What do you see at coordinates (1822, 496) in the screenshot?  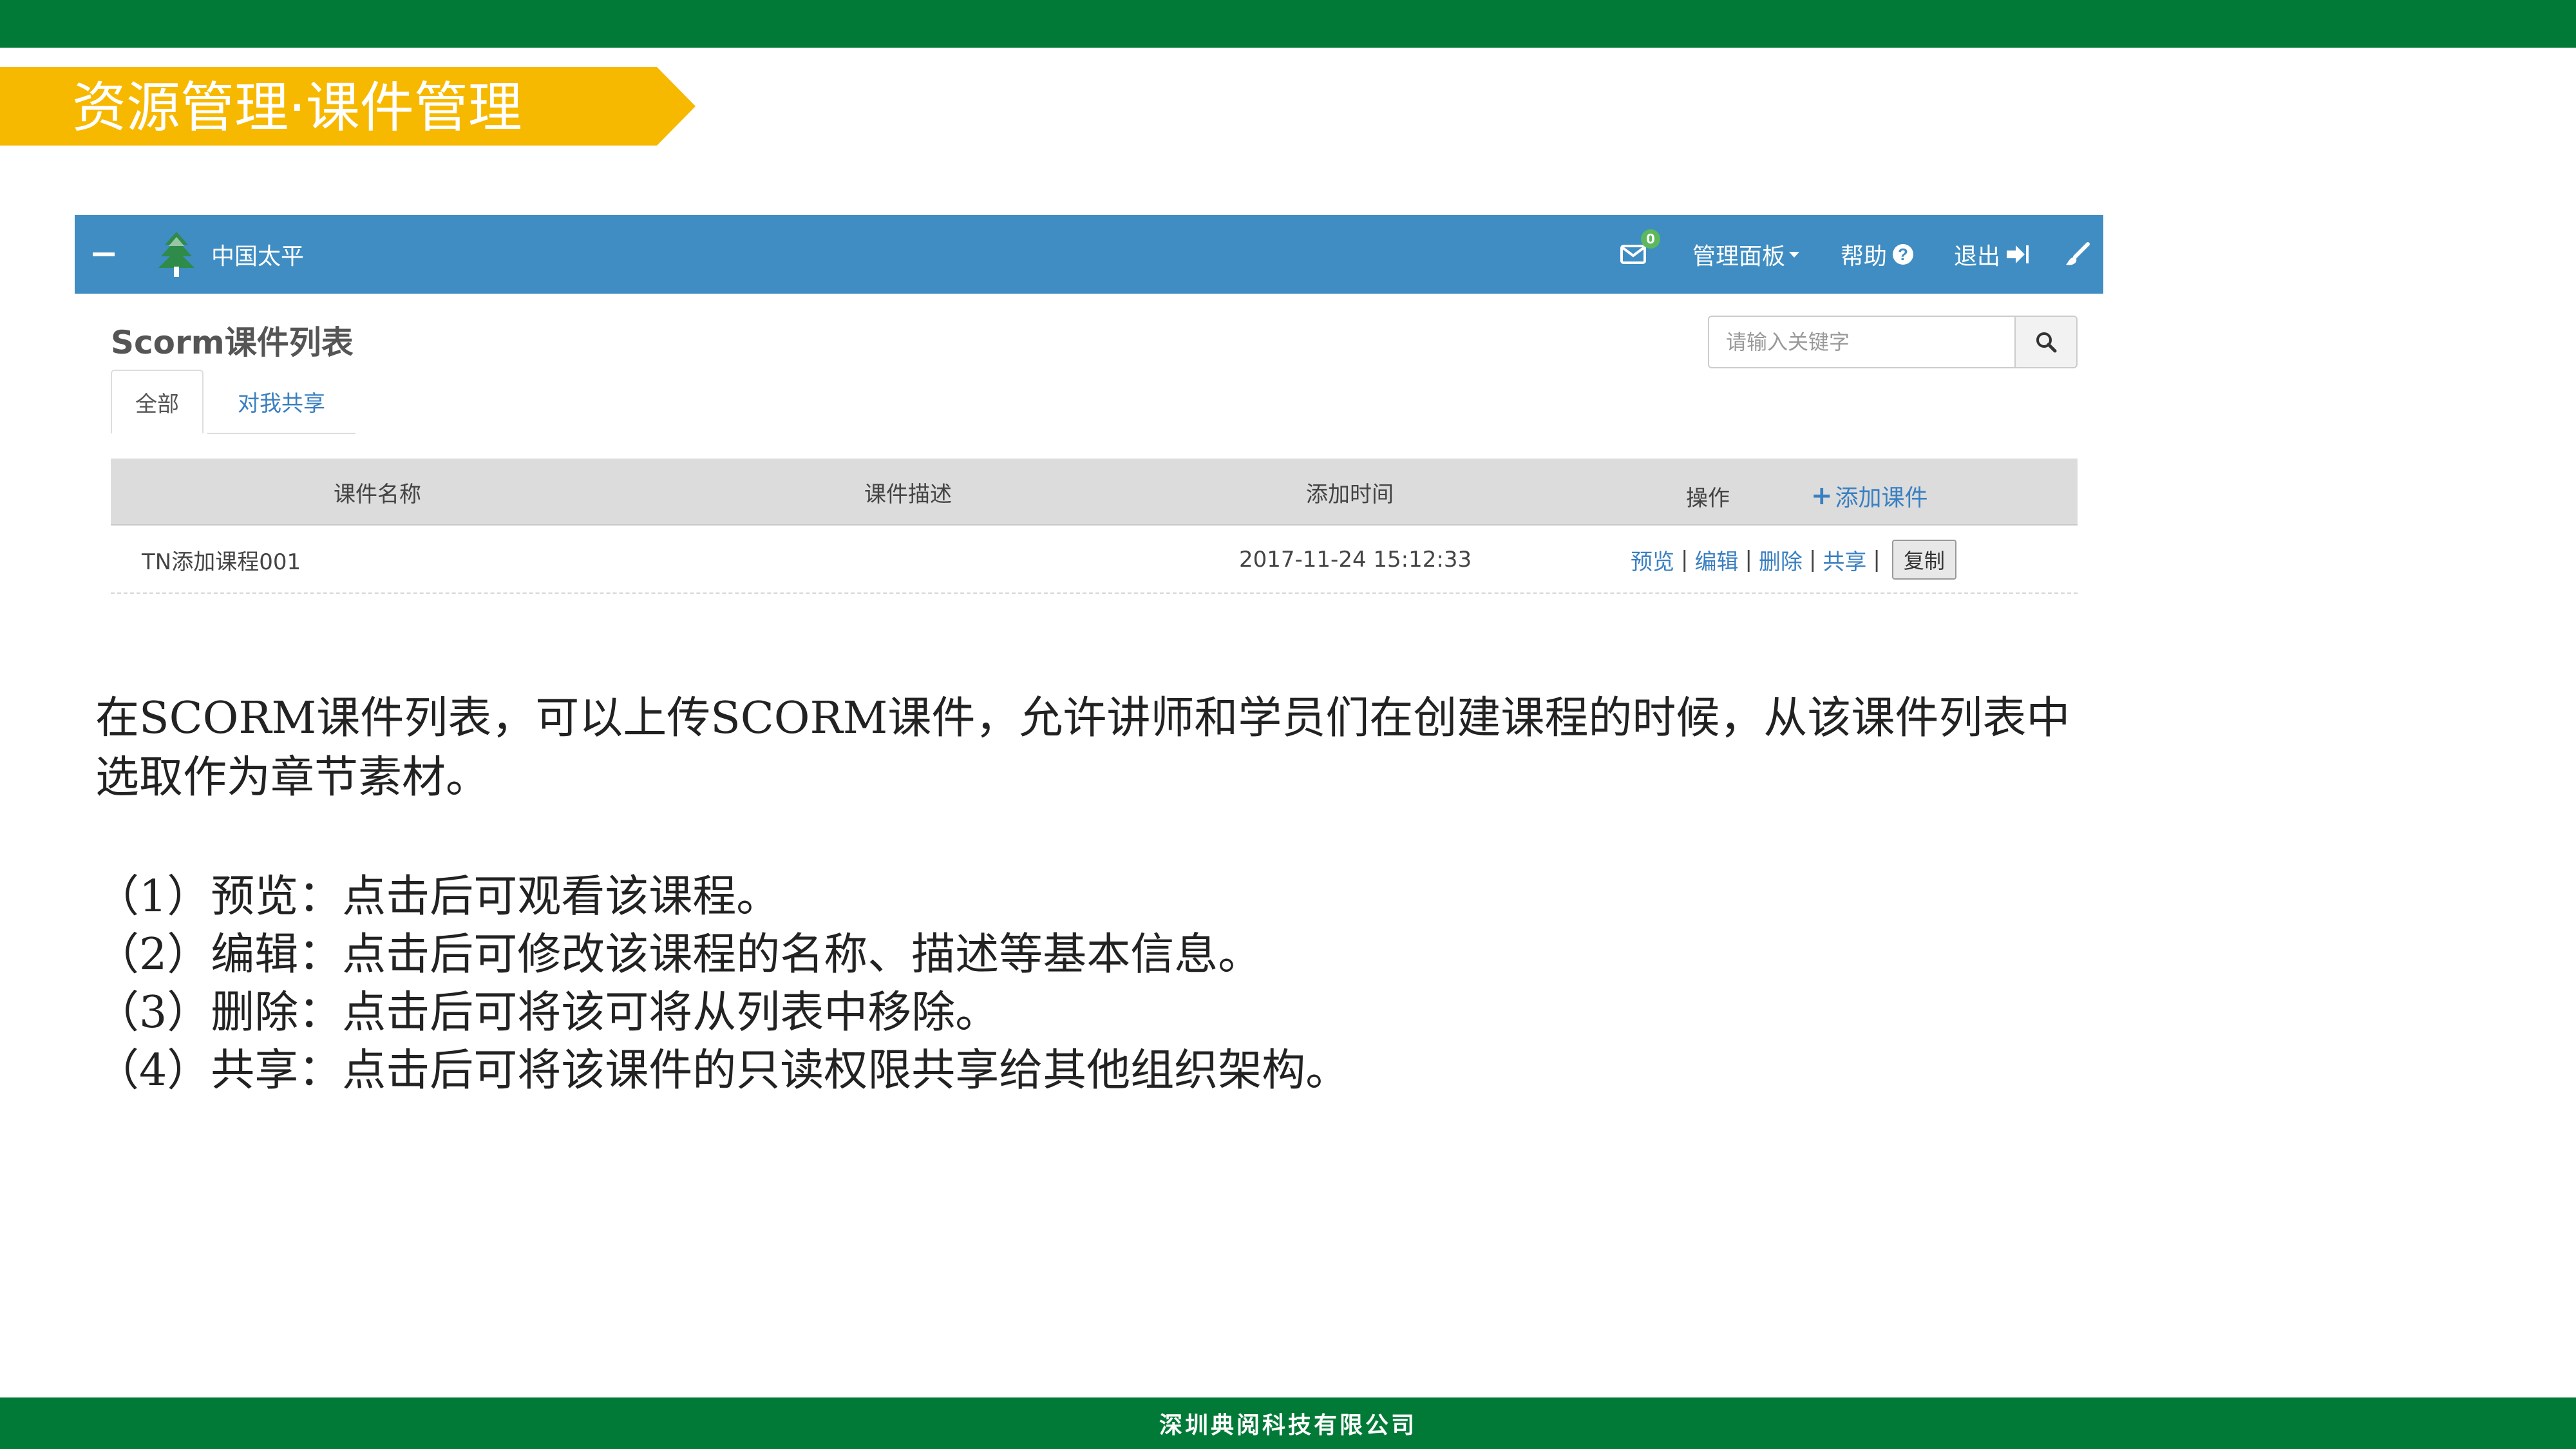 I see `plus-icon: +` at bounding box center [1822, 496].